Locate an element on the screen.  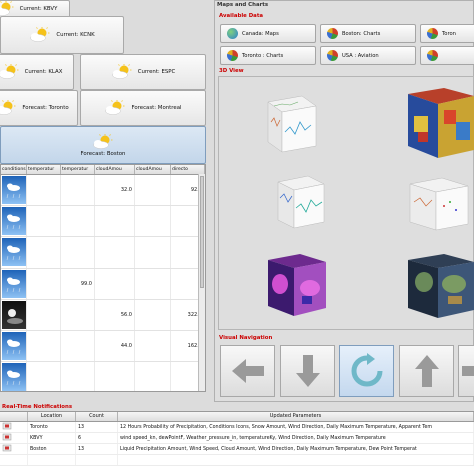
notification-location: Boston is located at coordinates (52, 449).